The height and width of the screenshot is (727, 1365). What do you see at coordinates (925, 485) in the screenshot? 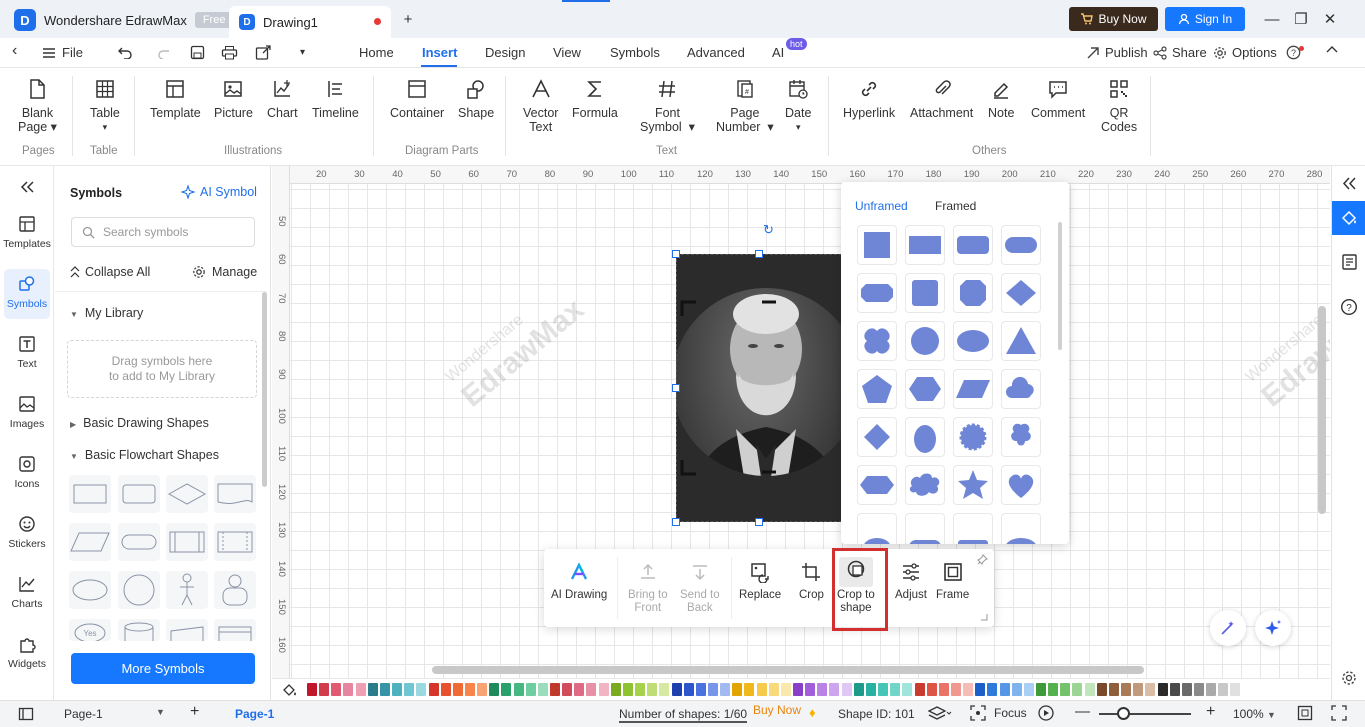
I see `crop-shape-cloud-wide` at bounding box center [925, 485].